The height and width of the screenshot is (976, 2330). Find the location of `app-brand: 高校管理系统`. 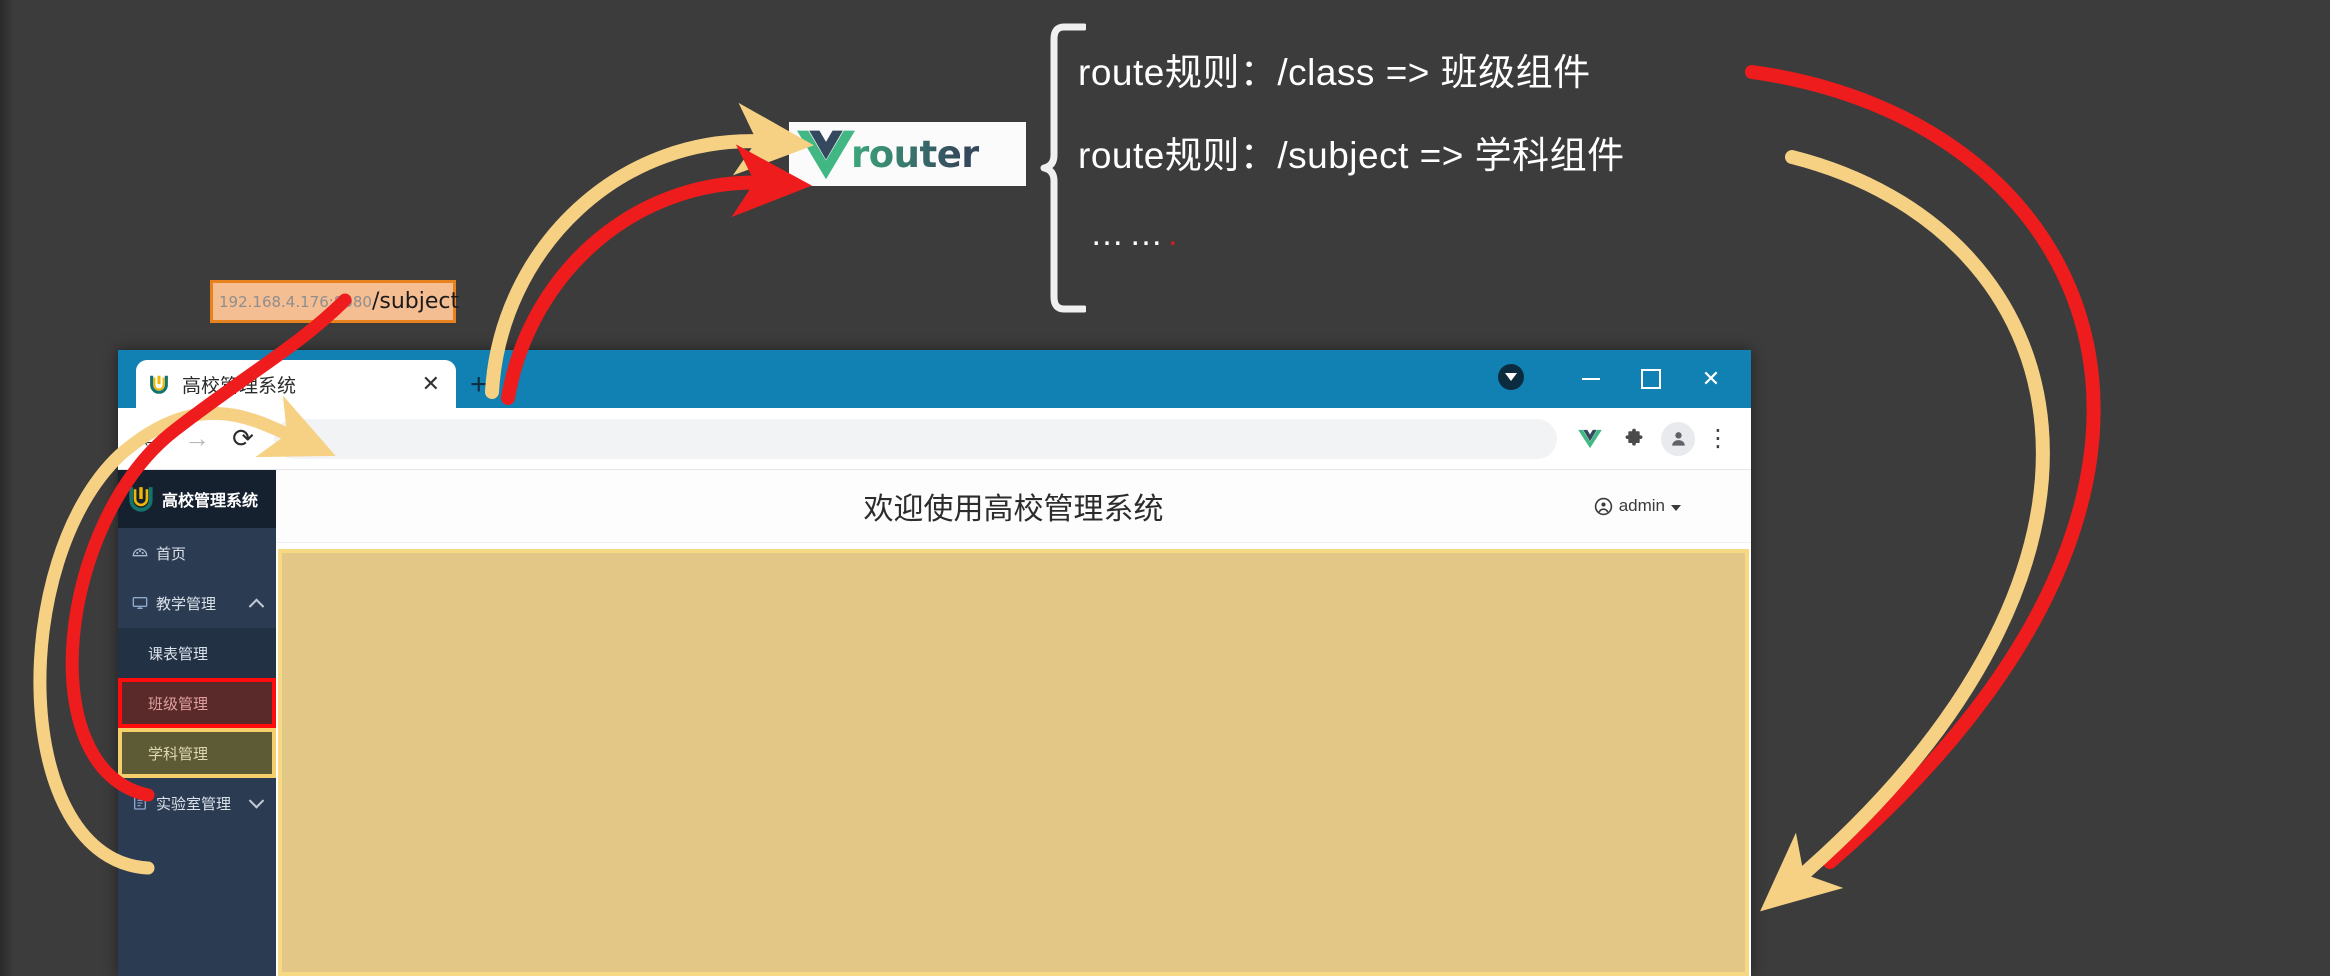

app-brand: 高校管理系统 is located at coordinates (197, 499).